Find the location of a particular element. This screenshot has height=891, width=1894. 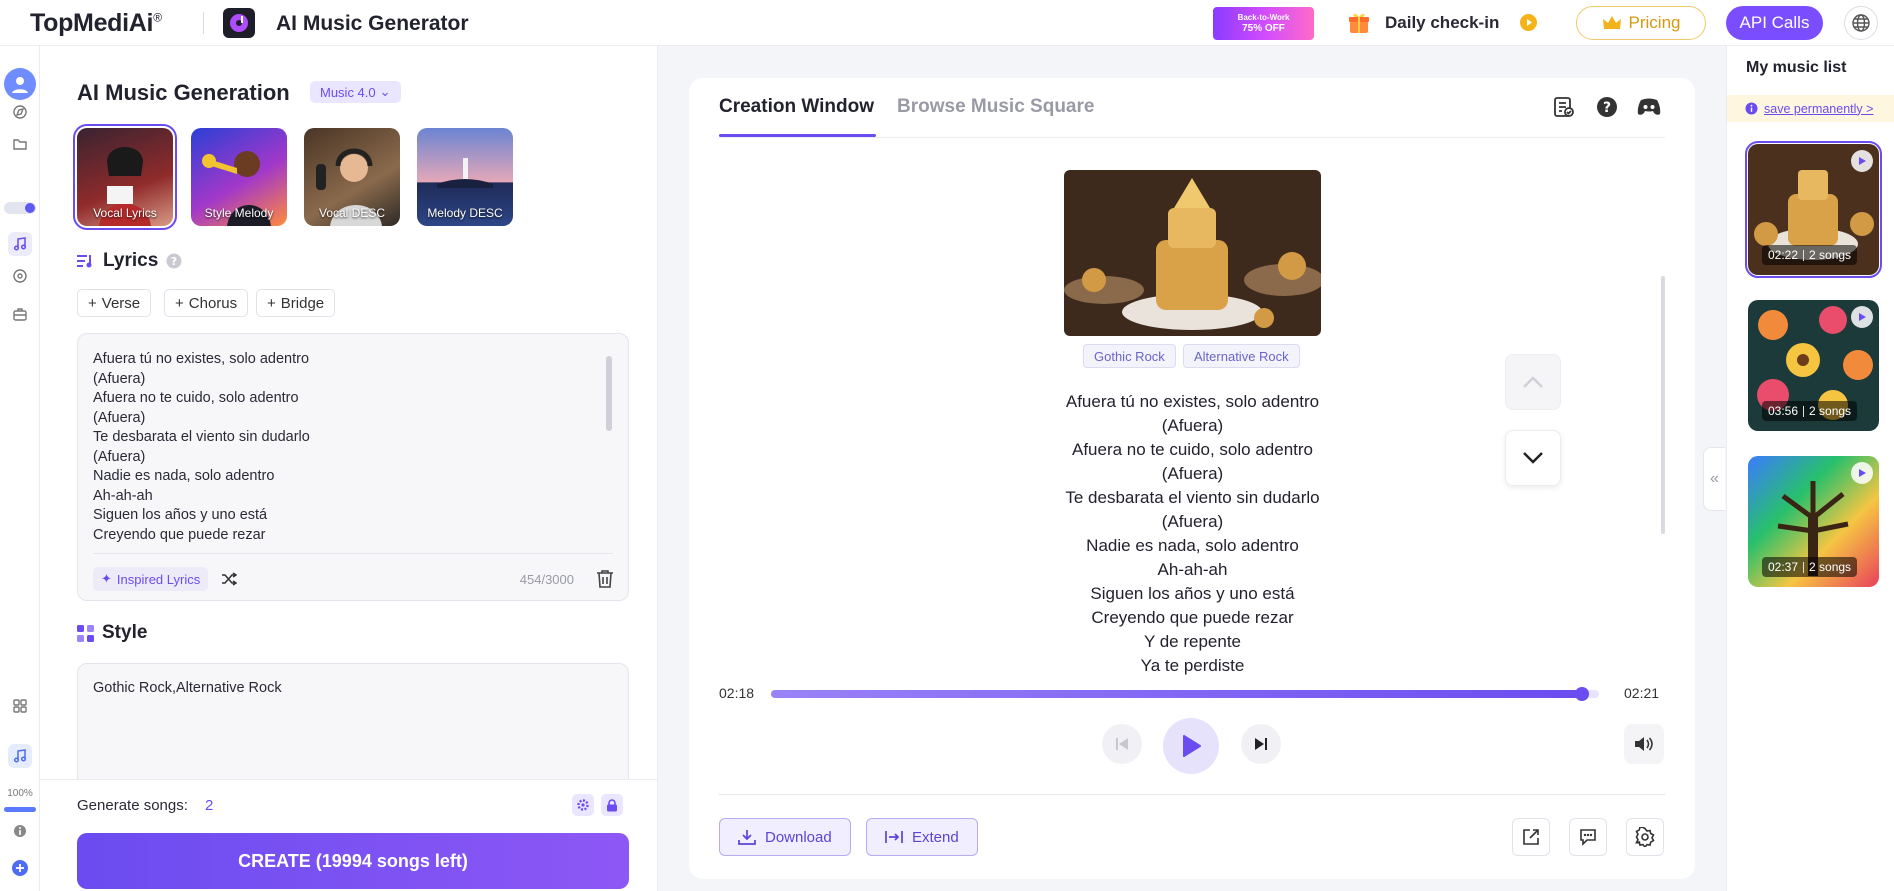

tab-browse-music-square: Browse Music Square is located at coordinates (995, 107).